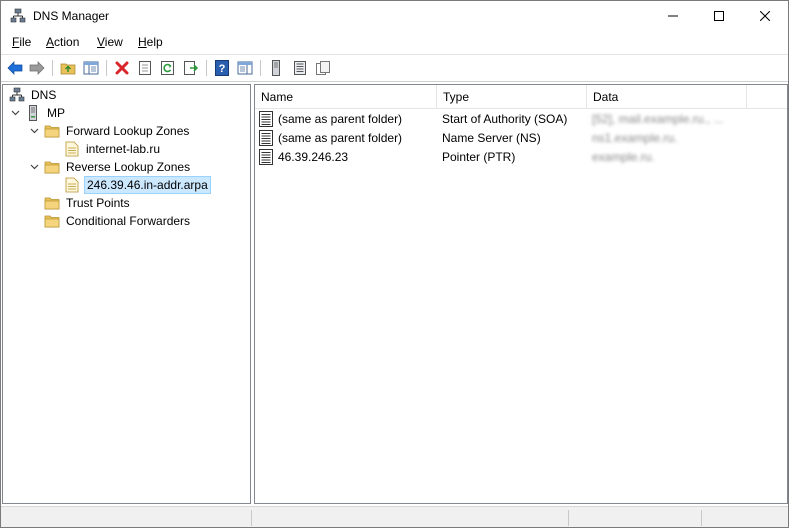  I want to click on record-data: ns1.example.ru., so click(635, 138).